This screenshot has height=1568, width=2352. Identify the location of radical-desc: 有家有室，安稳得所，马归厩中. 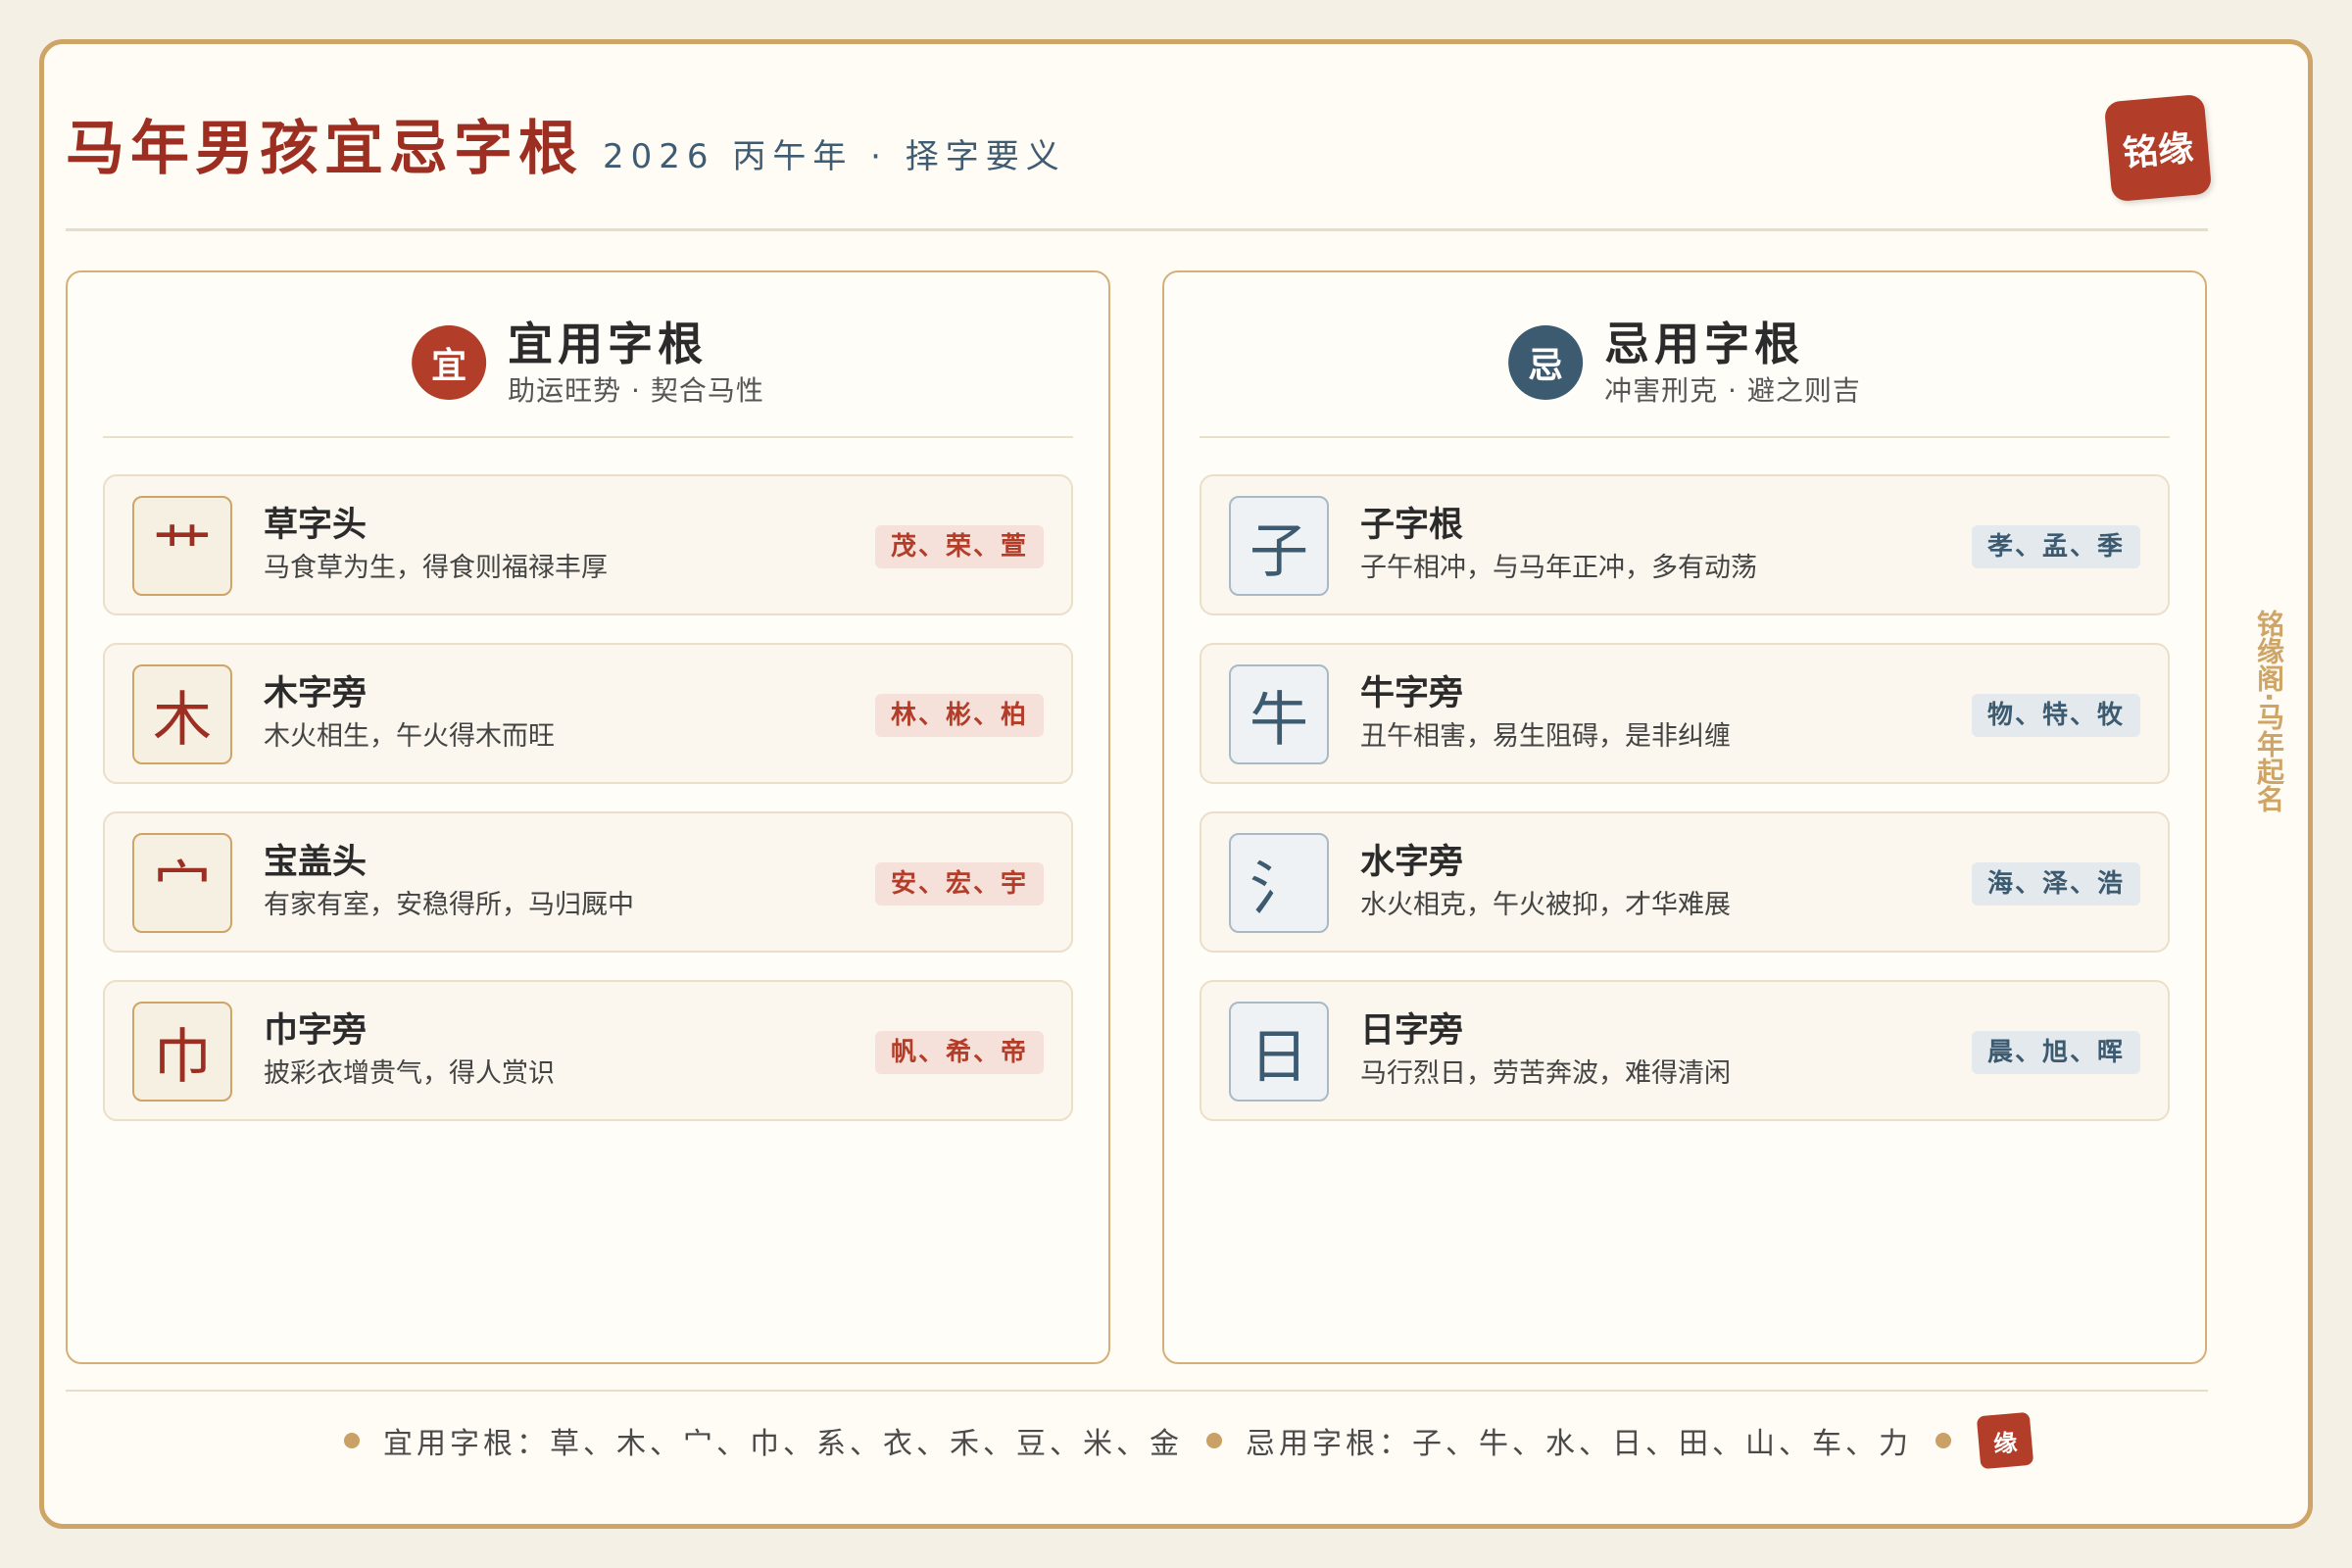
(449, 905).